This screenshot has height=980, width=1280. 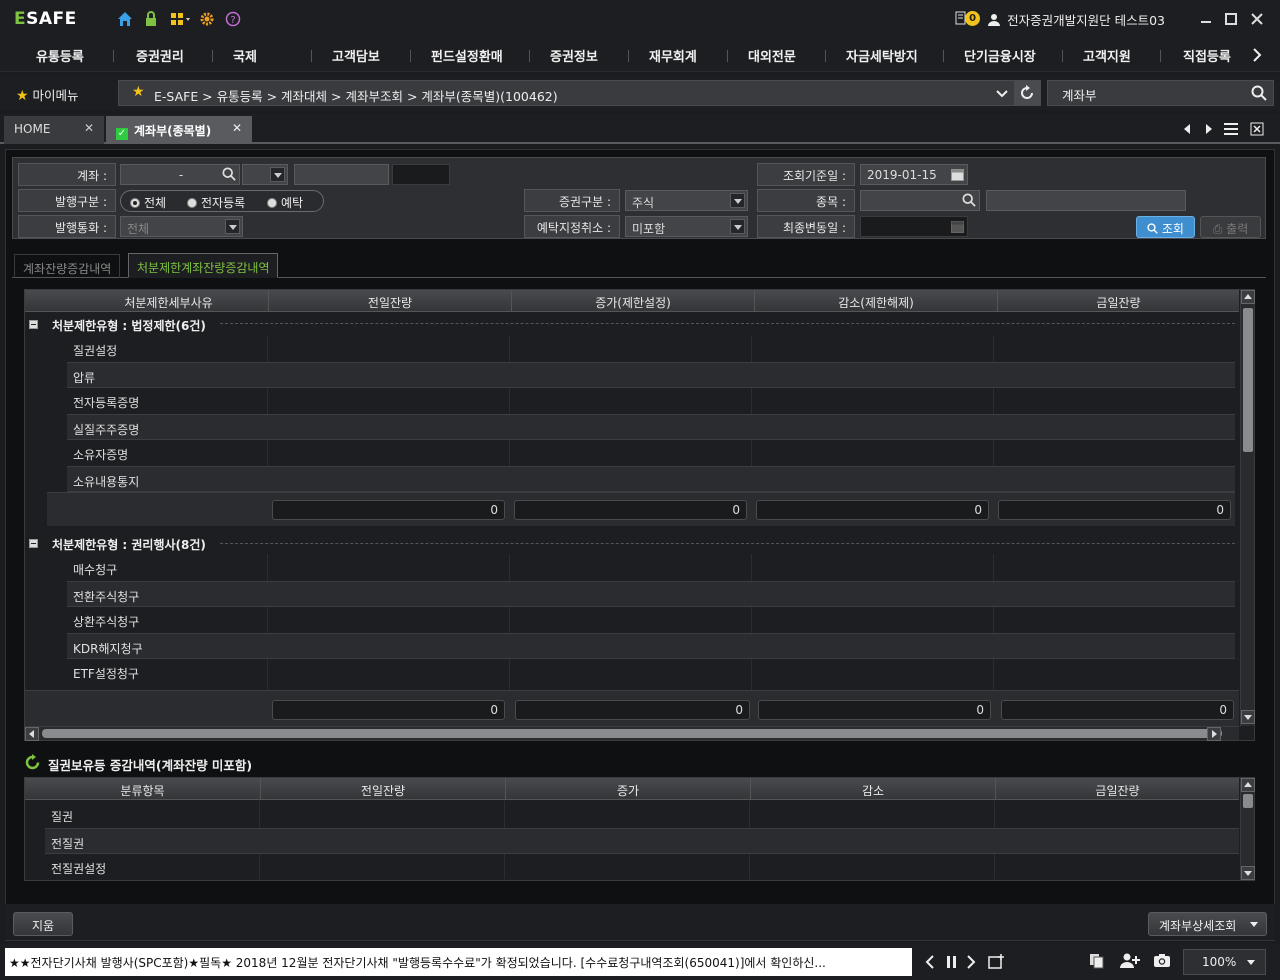 What do you see at coordinates (651, 479) in the screenshot?
I see `list-item: 소유내용통지` at bounding box center [651, 479].